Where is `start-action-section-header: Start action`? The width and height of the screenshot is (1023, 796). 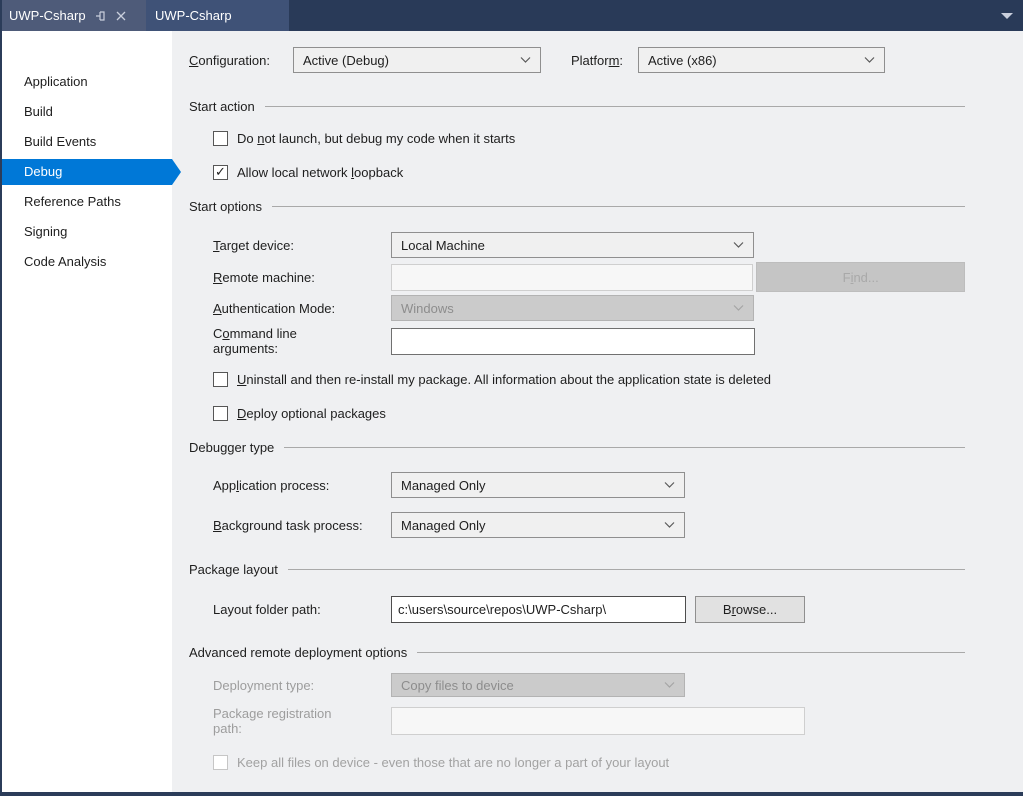
start-action-section-header: Start action is located at coordinates (577, 106).